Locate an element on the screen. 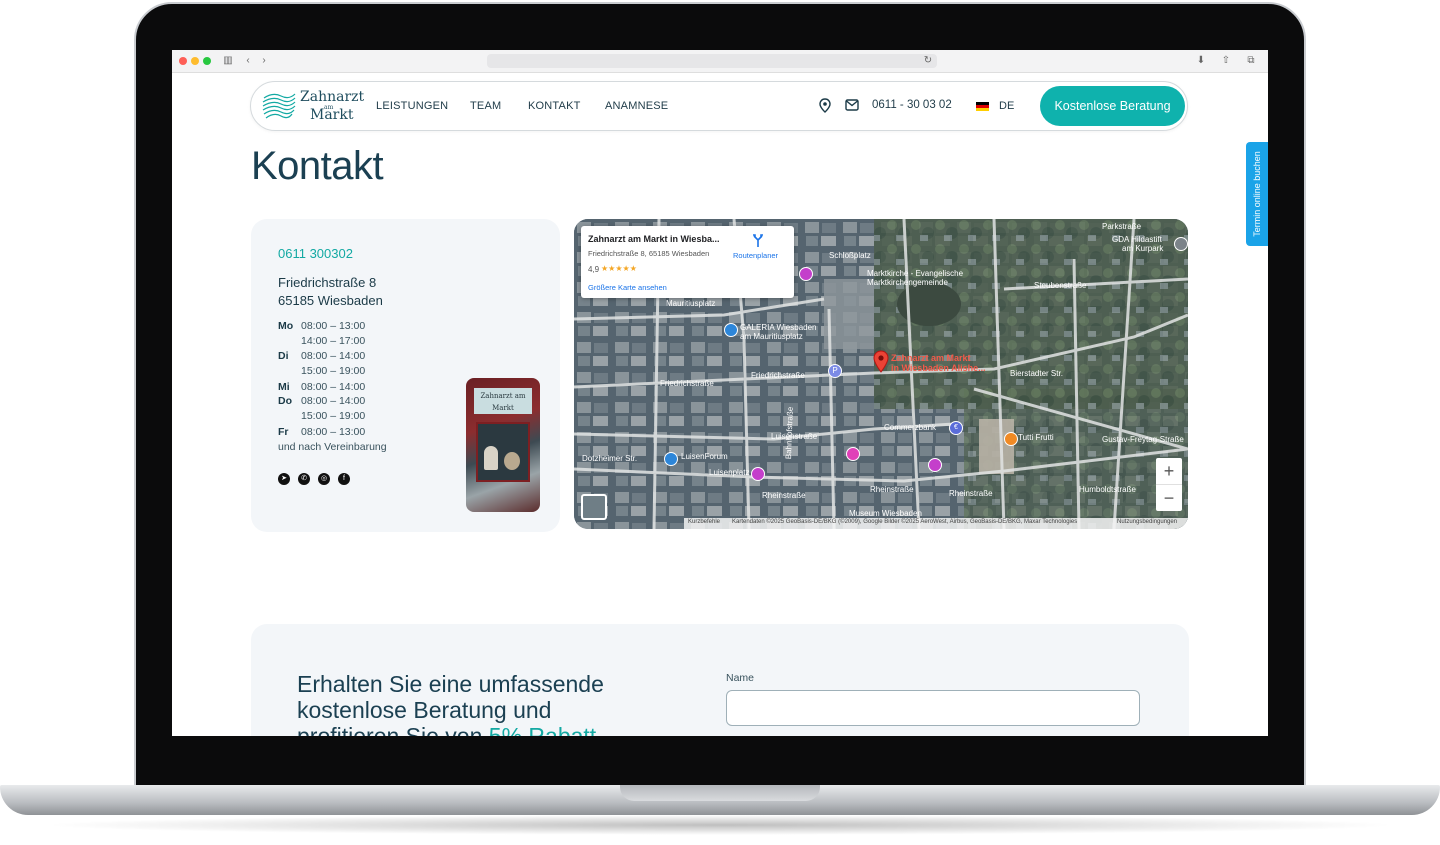 This screenshot has width=1440, height=845. map-label: Commerzbank is located at coordinates (910, 427).